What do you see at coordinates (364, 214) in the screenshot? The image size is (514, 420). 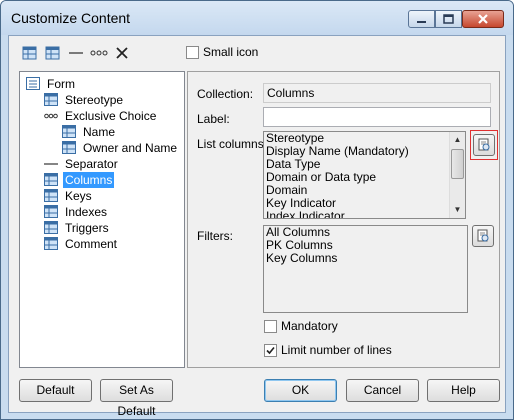 I see `list-item: Index Indicator` at bounding box center [364, 214].